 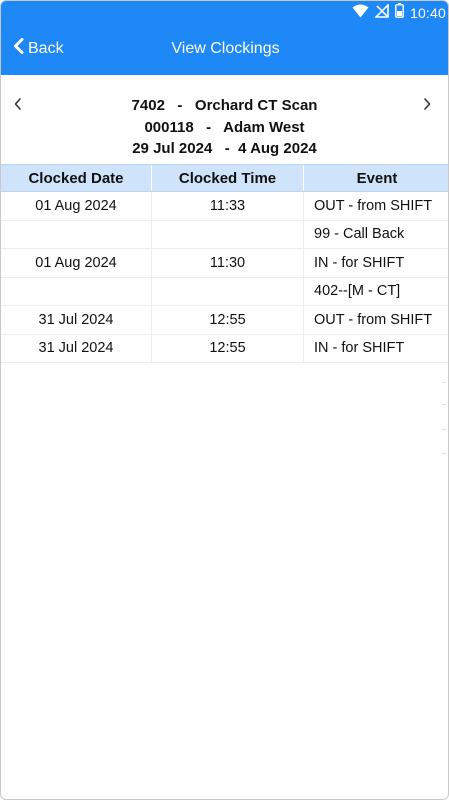 I want to click on no-signal-icon, so click(x=381, y=12).